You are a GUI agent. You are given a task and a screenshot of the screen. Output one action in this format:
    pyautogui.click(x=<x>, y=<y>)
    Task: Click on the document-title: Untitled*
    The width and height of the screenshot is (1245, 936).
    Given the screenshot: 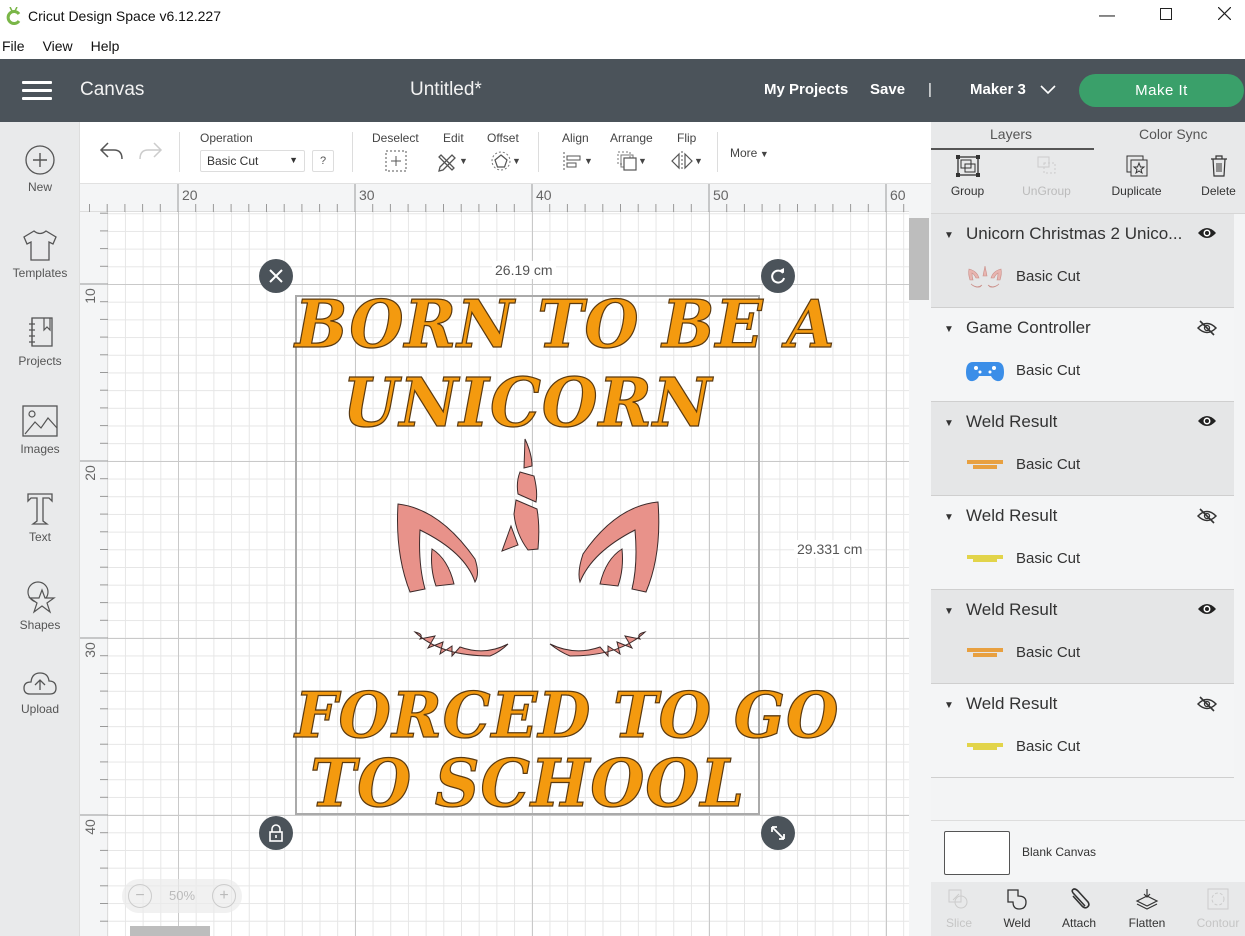 What is the action you would take?
    pyautogui.click(x=446, y=90)
    